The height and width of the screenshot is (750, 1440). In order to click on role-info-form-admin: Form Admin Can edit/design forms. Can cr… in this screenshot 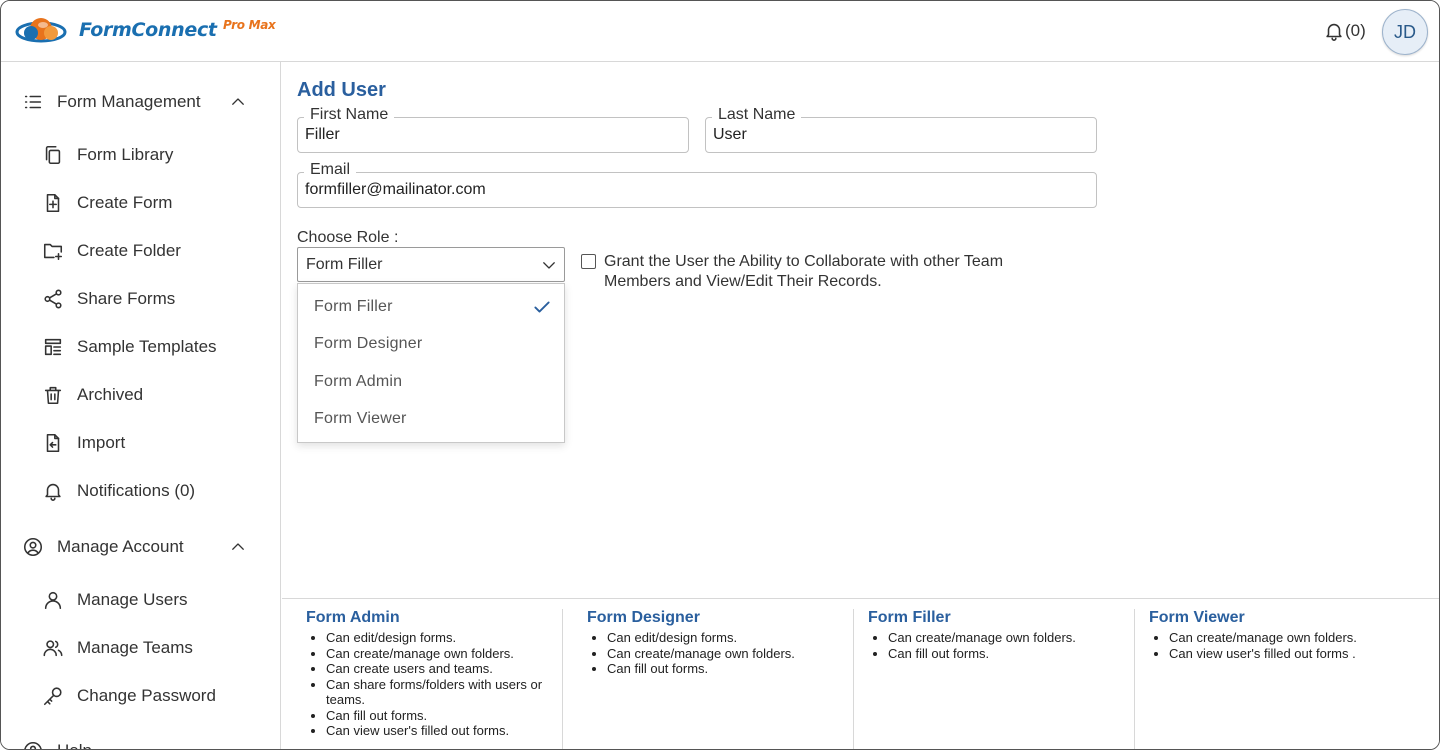, I will do `click(422, 679)`.